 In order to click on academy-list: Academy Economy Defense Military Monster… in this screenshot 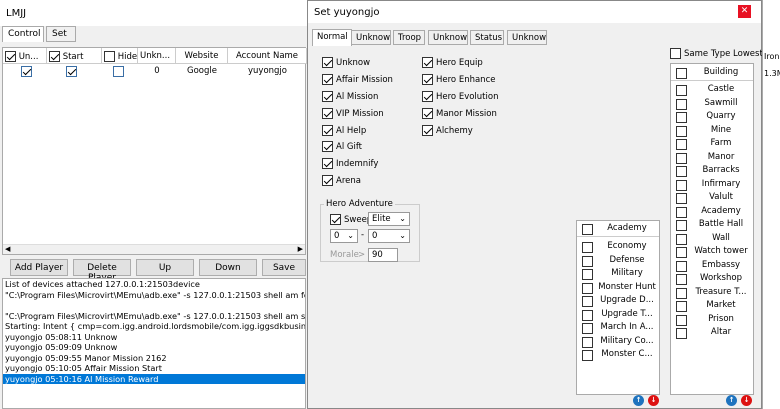, I will do `click(618, 307)`.